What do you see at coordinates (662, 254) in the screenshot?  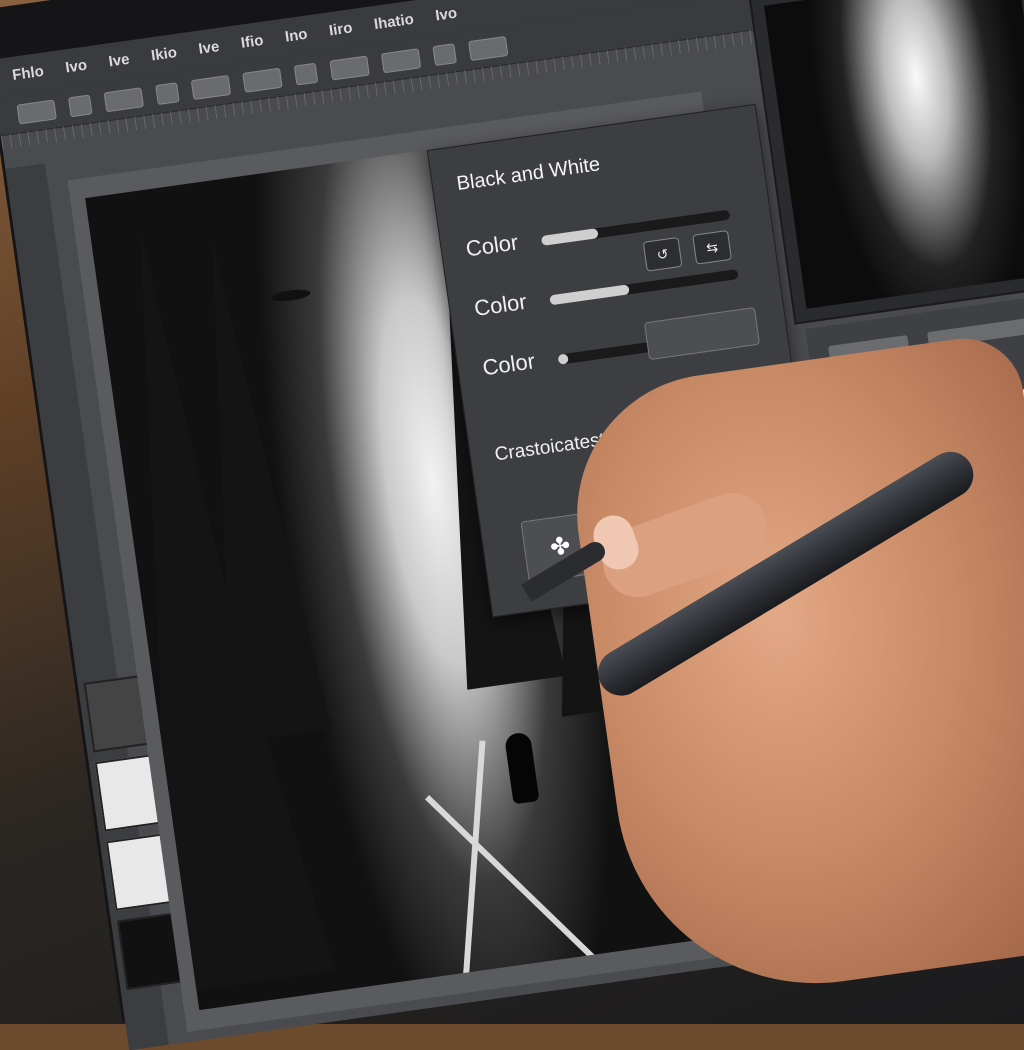 I see `reset-icon: ↺` at bounding box center [662, 254].